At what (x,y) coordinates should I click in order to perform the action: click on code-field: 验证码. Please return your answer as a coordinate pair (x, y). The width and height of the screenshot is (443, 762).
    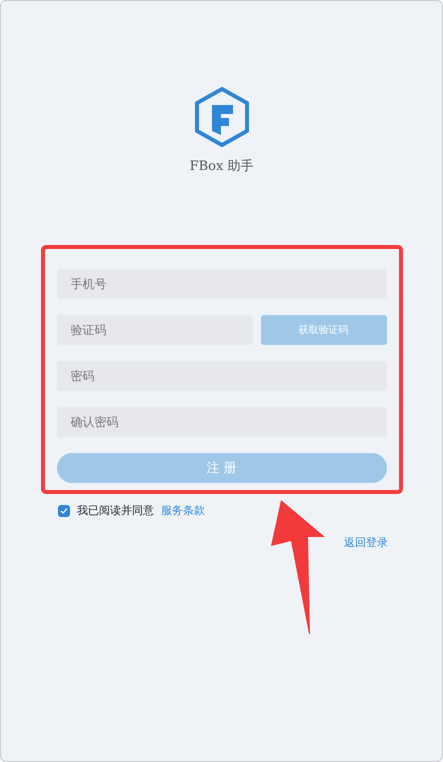
    Looking at the image, I should click on (154, 330).